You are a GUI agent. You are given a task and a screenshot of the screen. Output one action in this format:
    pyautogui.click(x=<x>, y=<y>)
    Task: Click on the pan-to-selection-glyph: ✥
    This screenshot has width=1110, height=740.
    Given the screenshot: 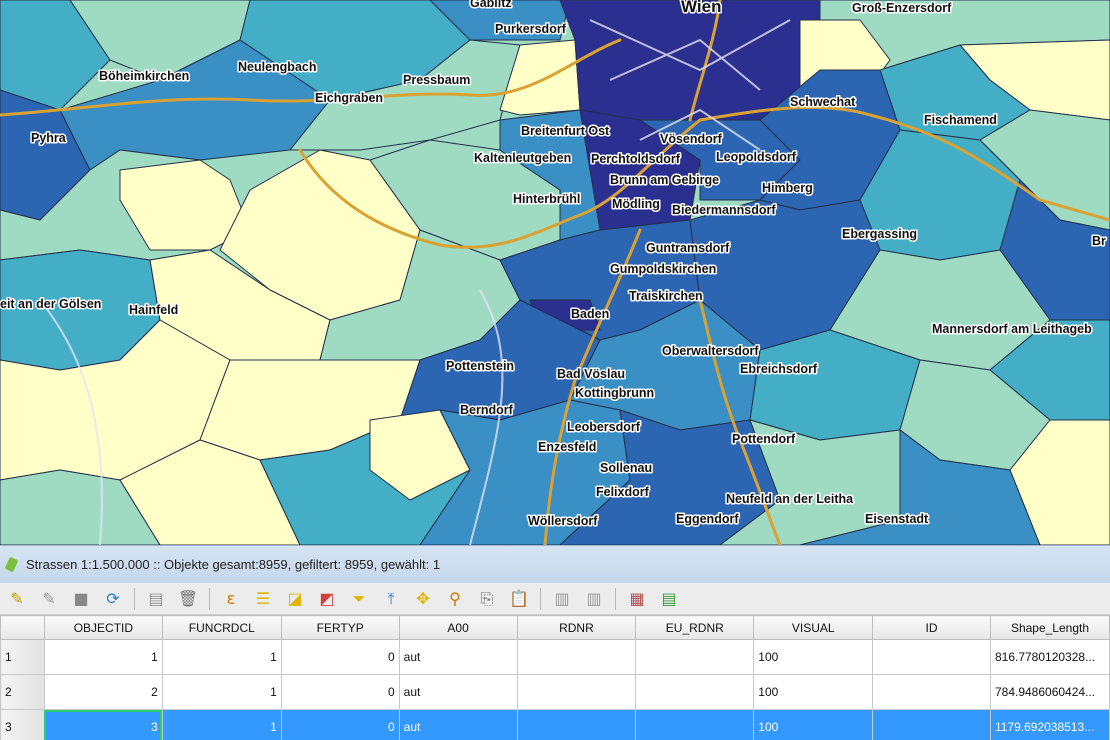 What is the action you would take?
    pyautogui.click(x=423, y=598)
    